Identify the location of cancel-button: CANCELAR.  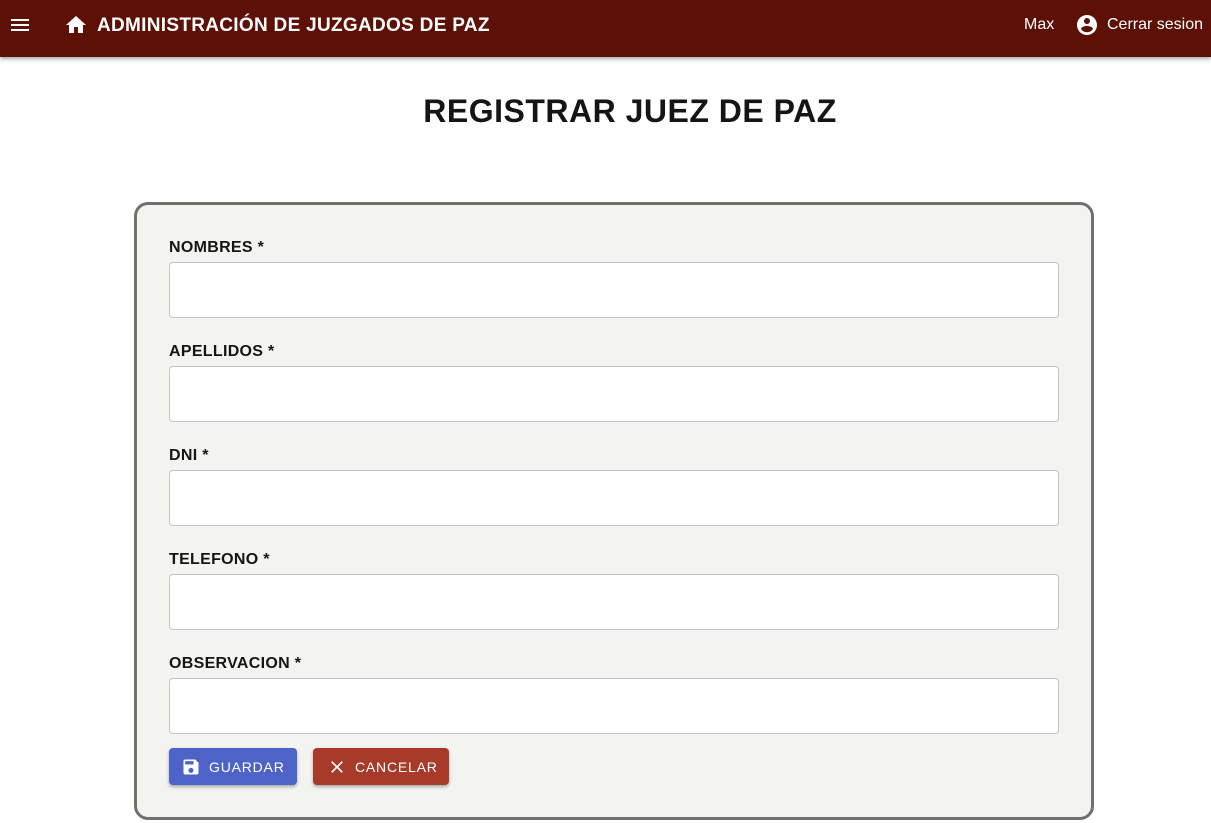
(381, 766).